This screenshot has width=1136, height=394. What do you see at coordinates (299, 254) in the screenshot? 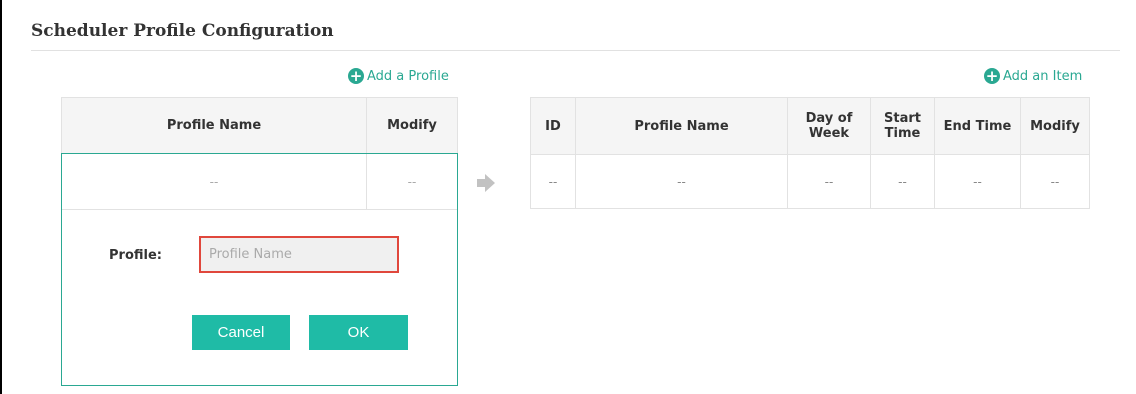
I see `profile-name-input` at bounding box center [299, 254].